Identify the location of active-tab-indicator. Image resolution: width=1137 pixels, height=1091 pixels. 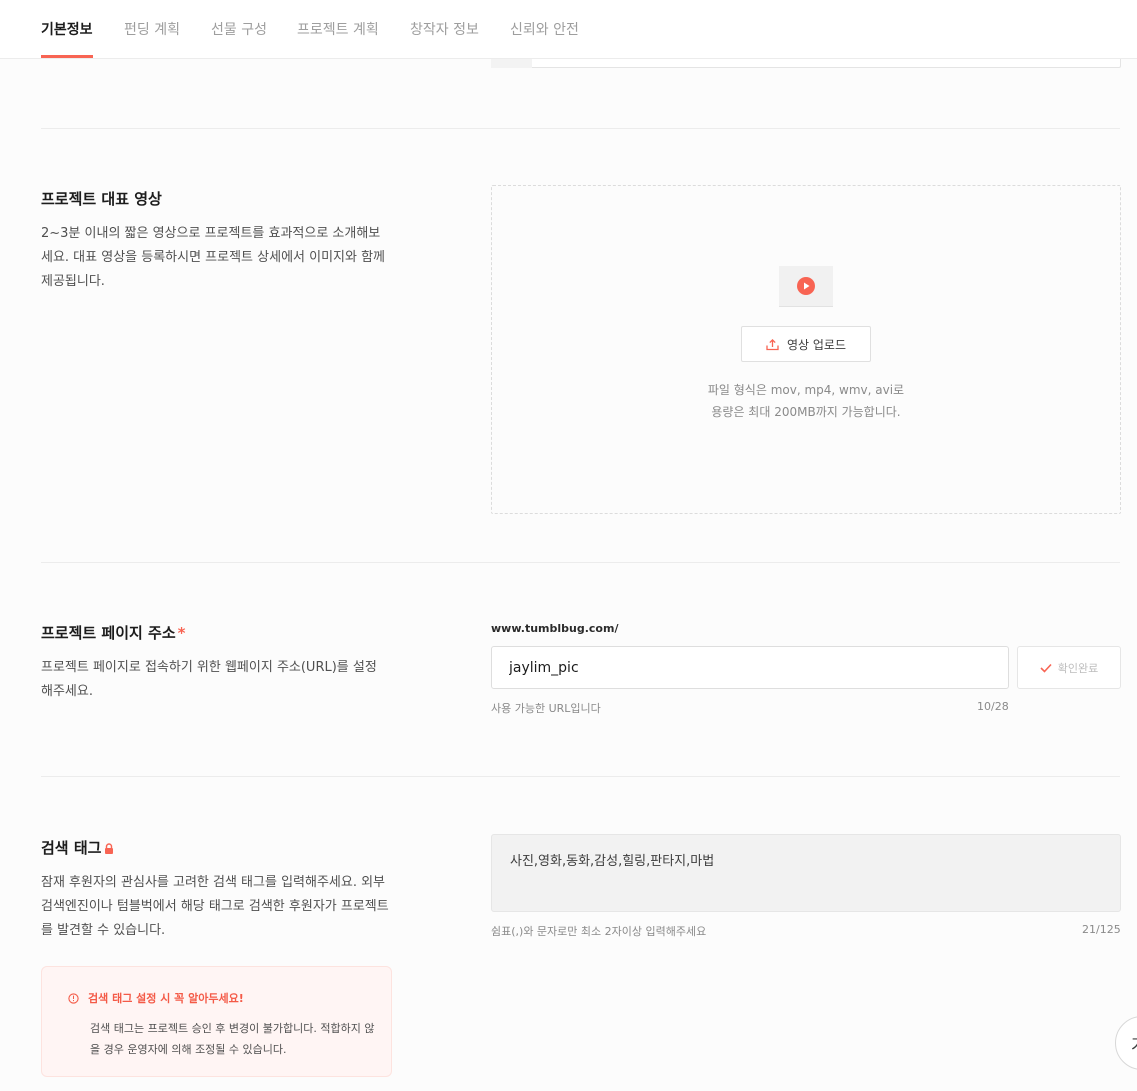
(67, 56).